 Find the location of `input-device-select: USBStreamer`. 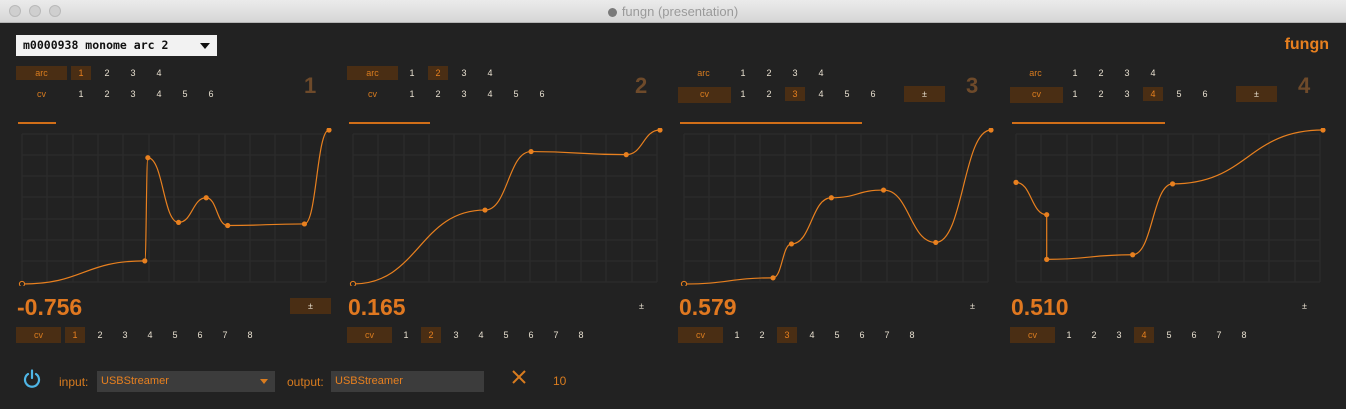

input-device-select: USBStreamer is located at coordinates (186, 381).